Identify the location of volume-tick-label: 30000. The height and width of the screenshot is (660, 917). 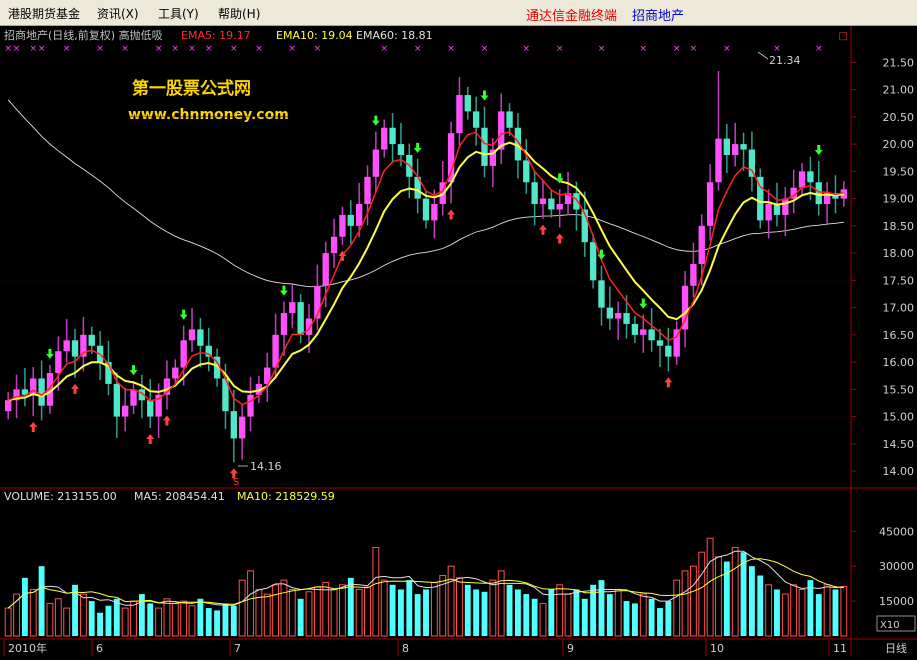
(896, 566).